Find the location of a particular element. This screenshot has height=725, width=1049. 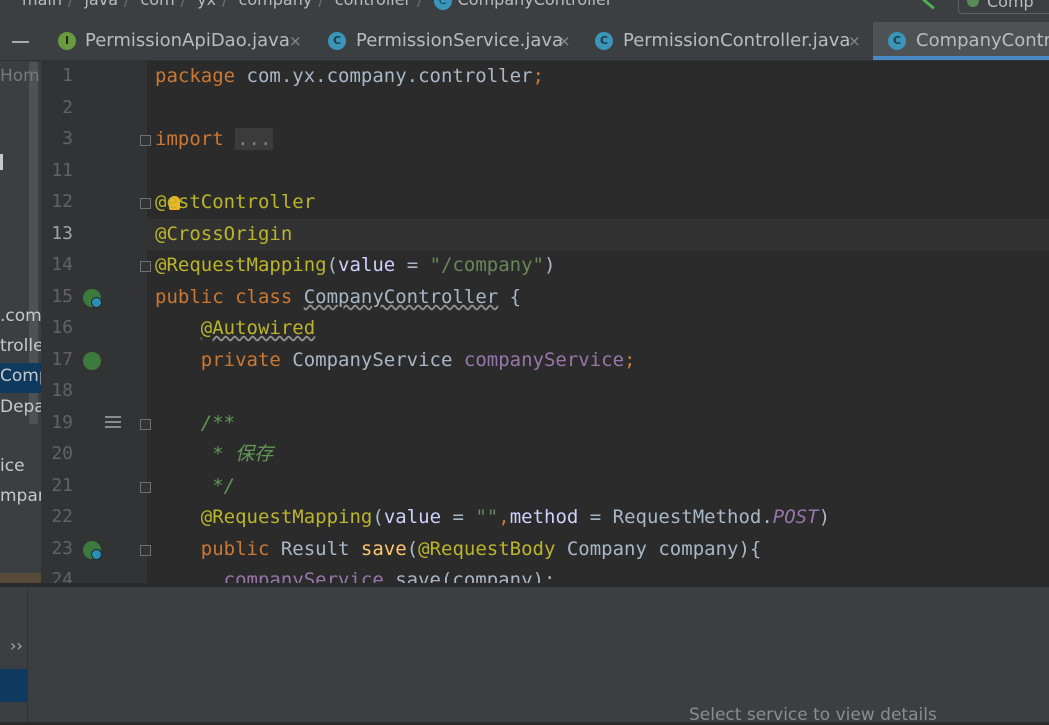

minimize-icon is located at coordinates (20, 42).